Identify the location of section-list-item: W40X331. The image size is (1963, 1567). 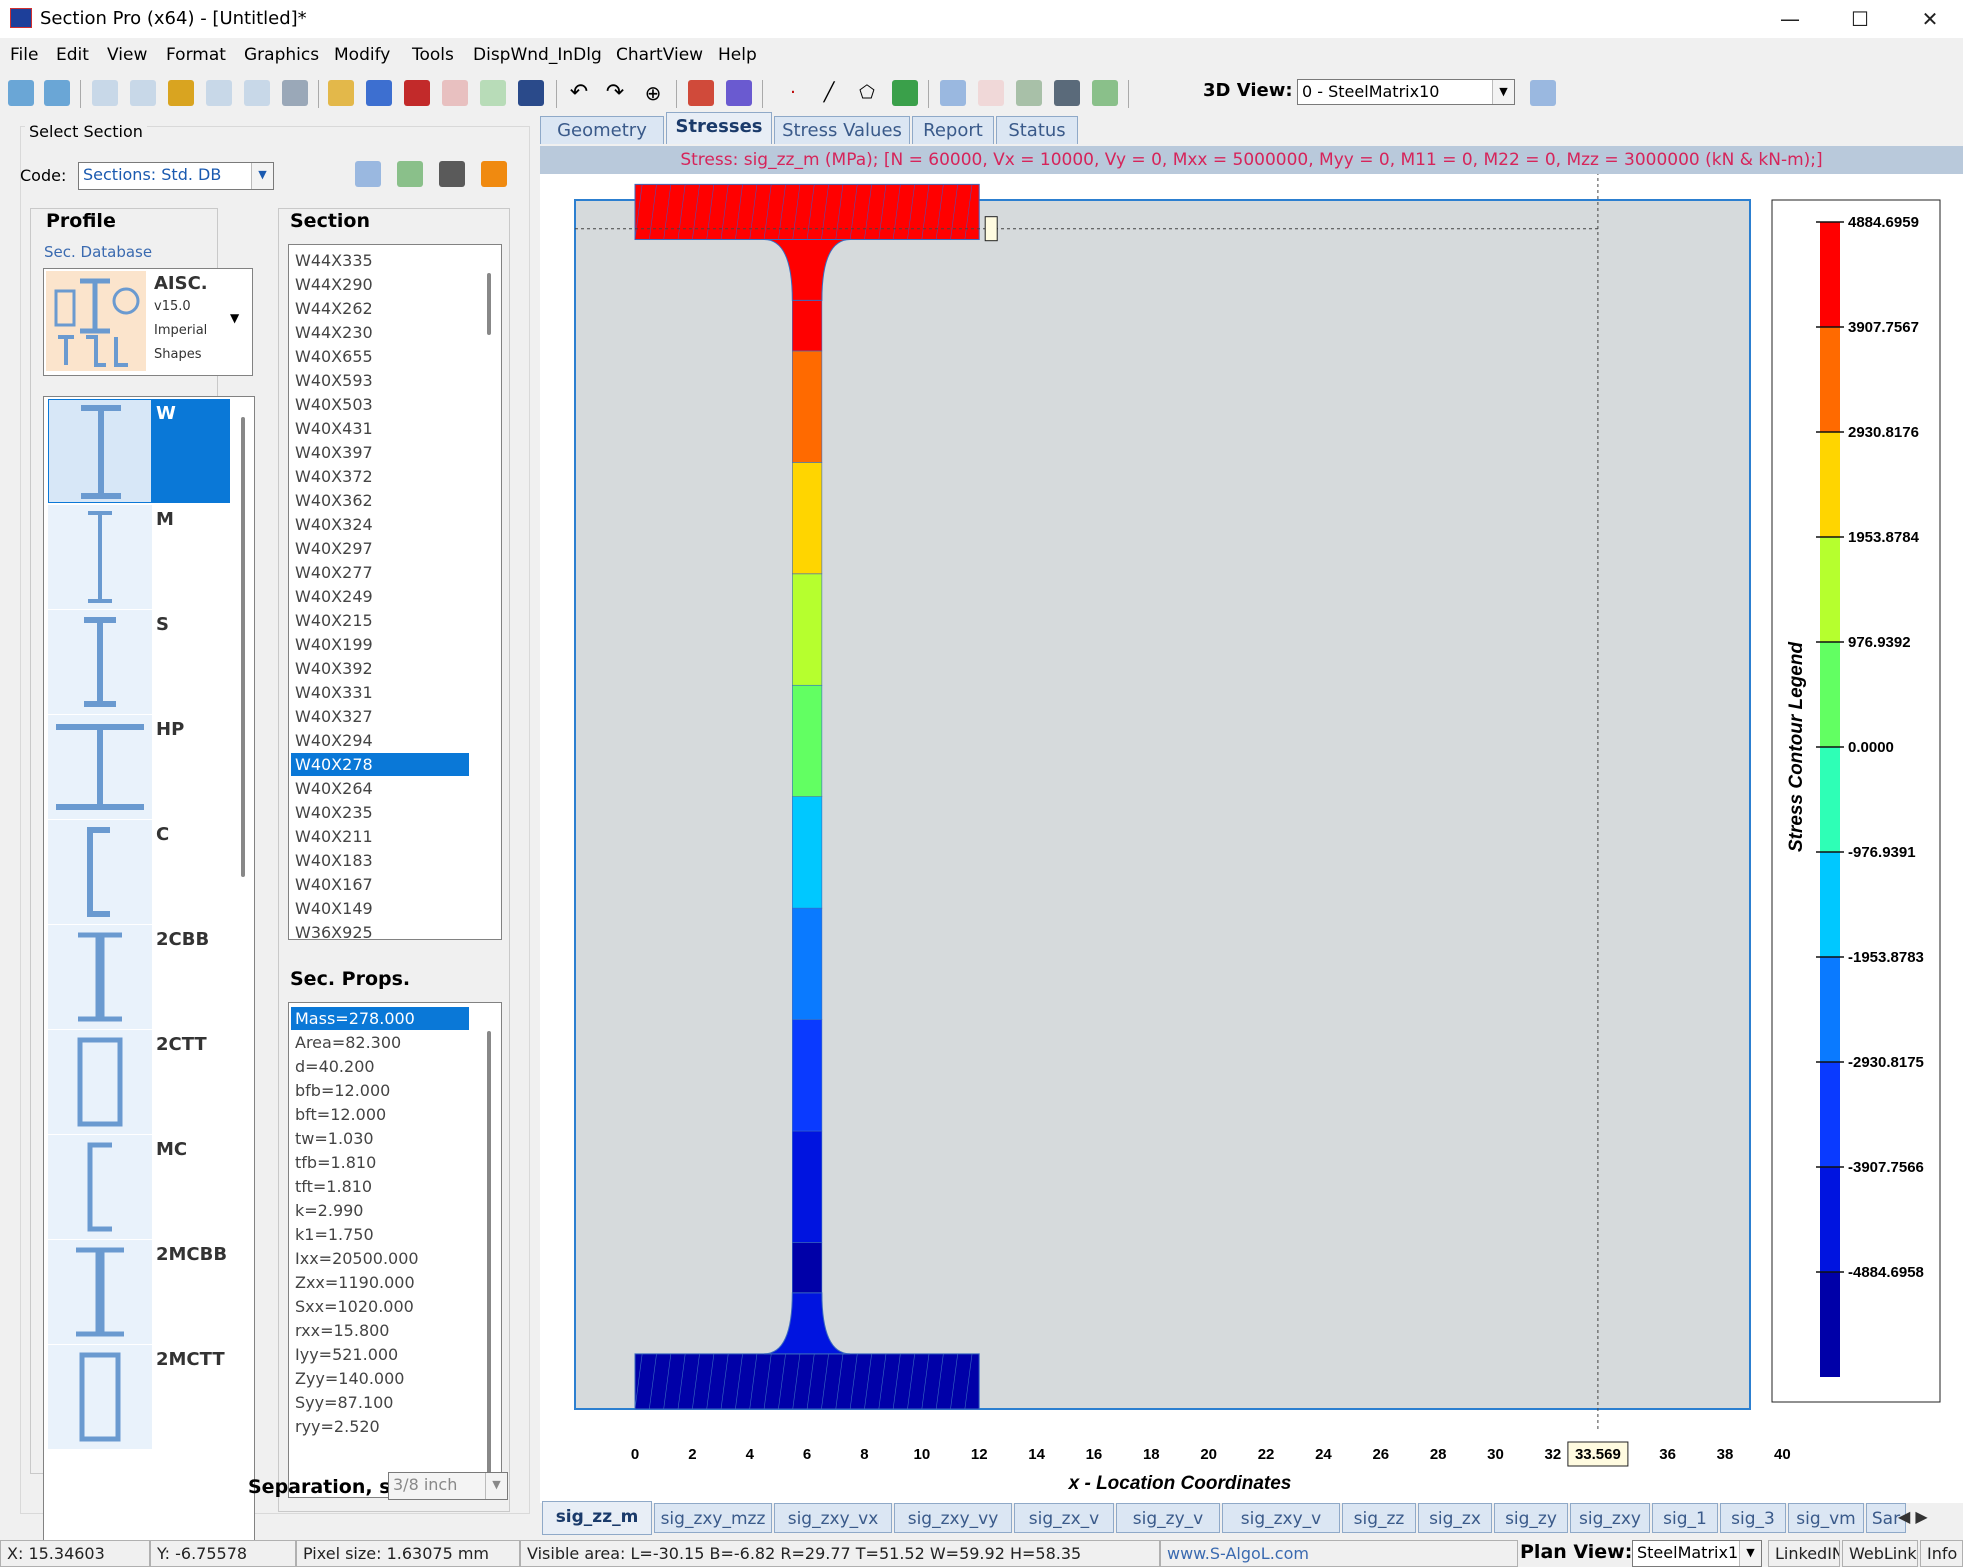
(380, 692).